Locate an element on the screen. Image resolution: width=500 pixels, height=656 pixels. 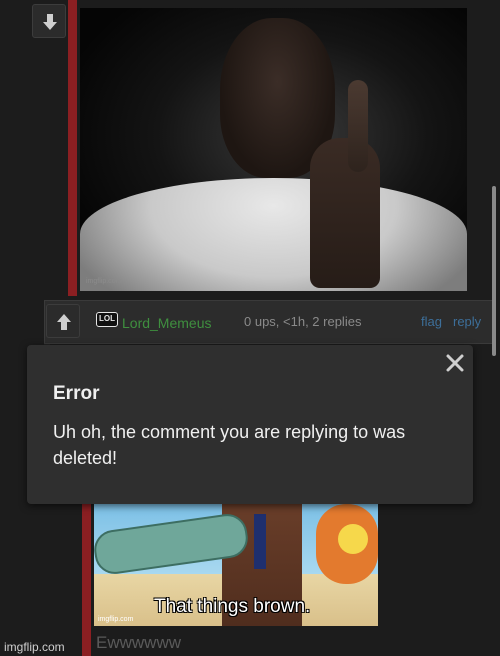
downvote-button is located at coordinates (49, 21).